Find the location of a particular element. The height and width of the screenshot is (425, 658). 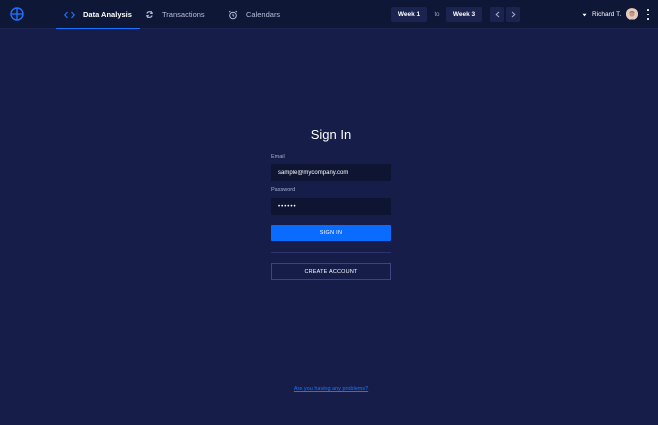

code-brackets-icon is located at coordinates (69, 14).